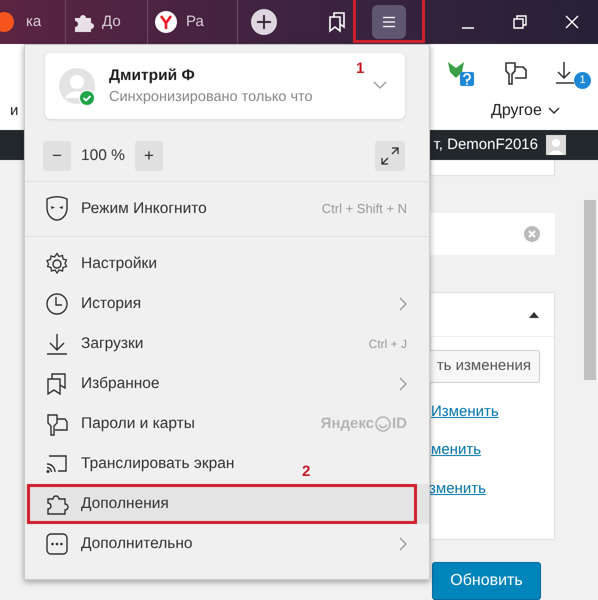 The height and width of the screenshot is (600, 598). What do you see at coordinates (363, 424) in the screenshot?
I see `yandex-id-logo: Яндекс ID` at bounding box center [363, 424].